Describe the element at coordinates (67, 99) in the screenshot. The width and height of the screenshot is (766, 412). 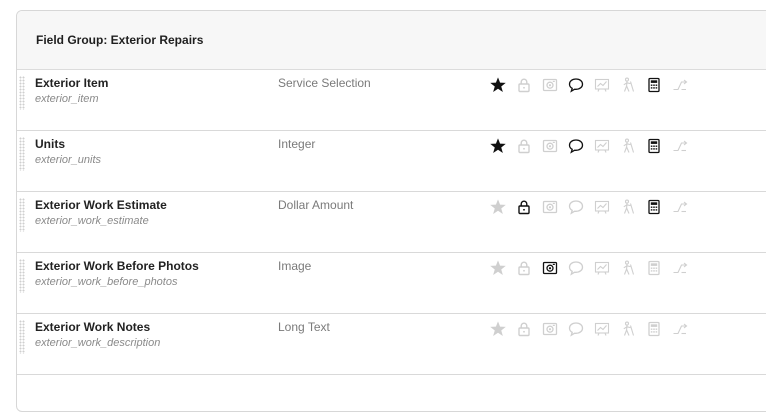
I see `field-key: exterior_item` at that location.